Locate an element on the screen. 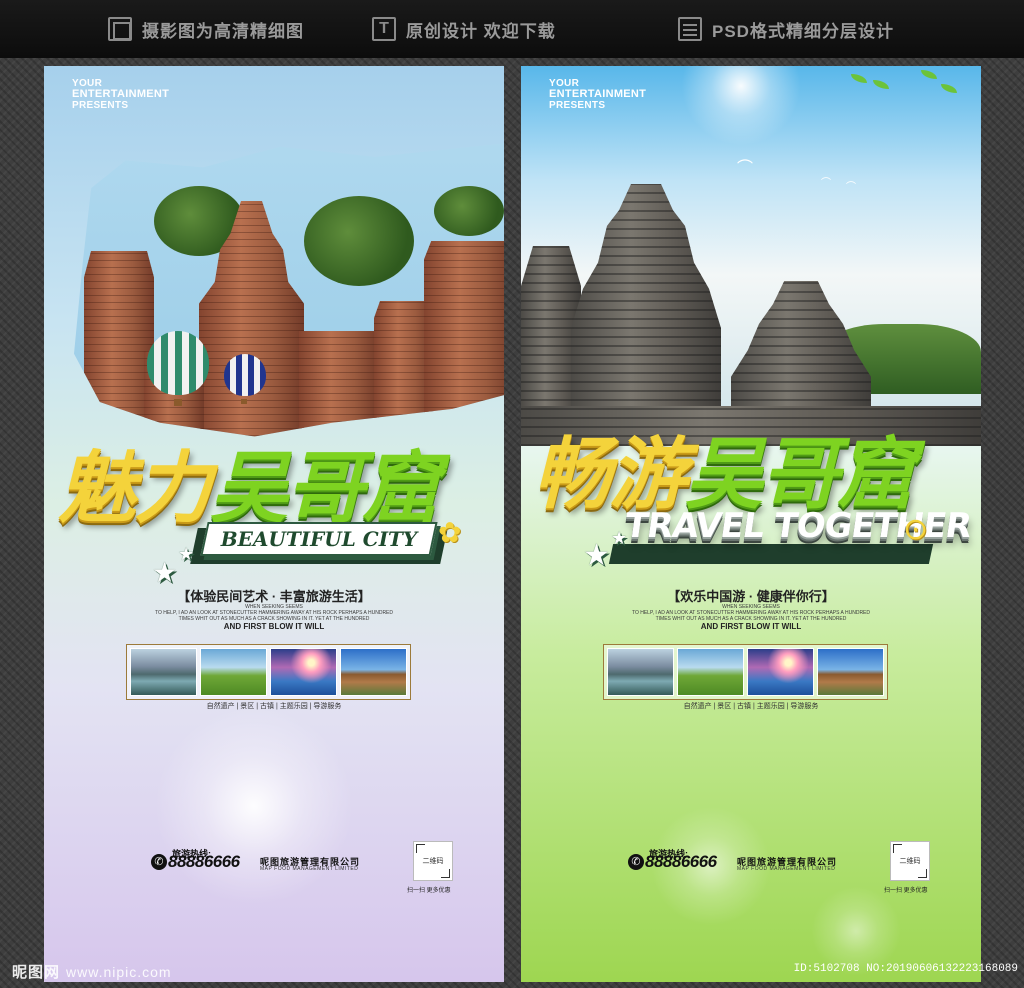 The height and width of the screenshot is (988, 1024). layers-icon is located at coordinates (690, 29).